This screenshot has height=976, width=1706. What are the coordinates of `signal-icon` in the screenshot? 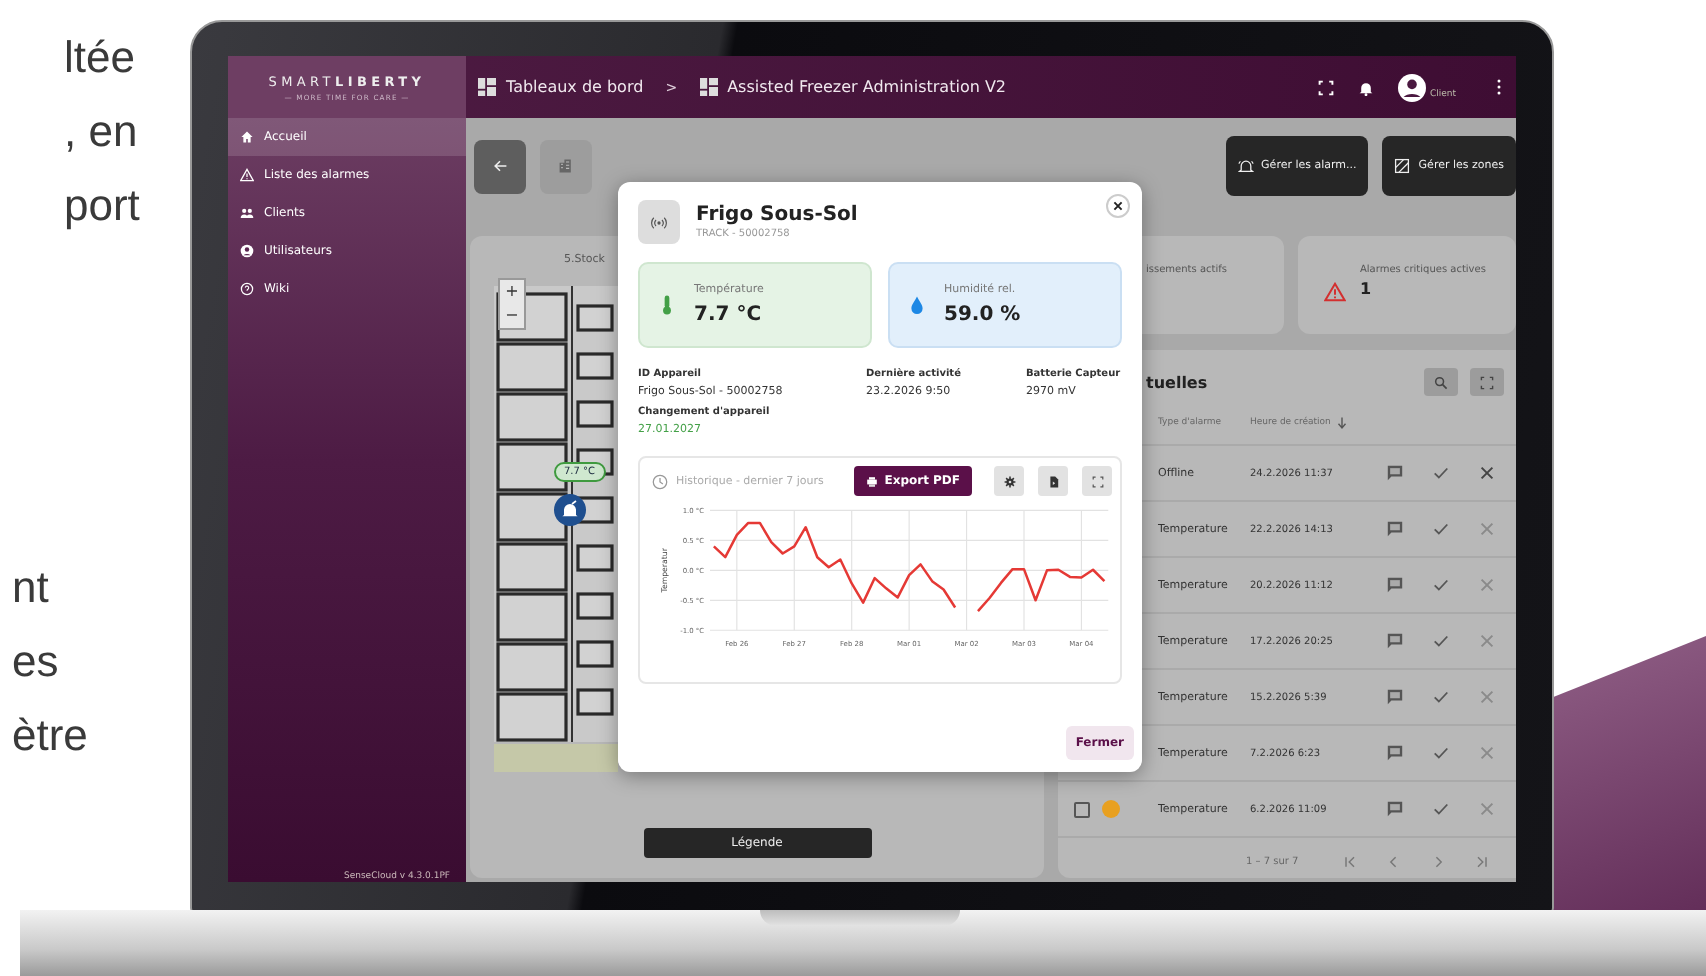 It's located at (659, 222).